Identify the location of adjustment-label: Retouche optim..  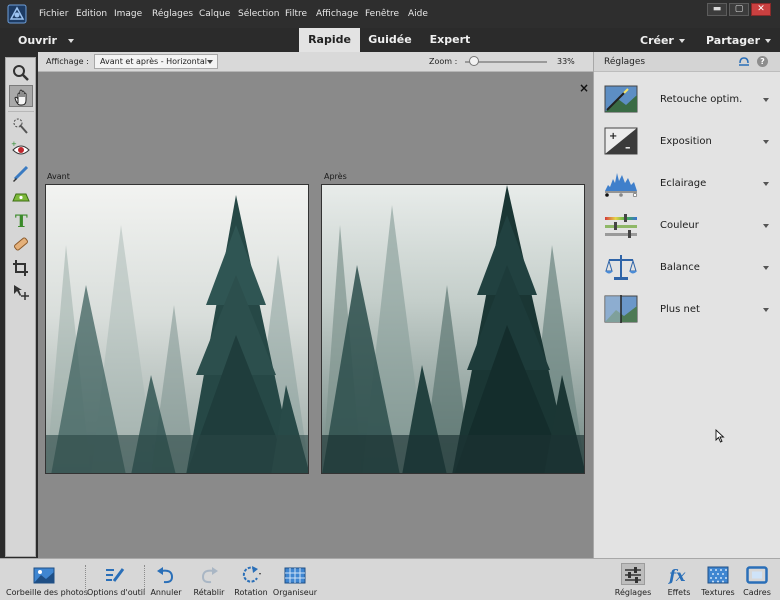
(701, 99).